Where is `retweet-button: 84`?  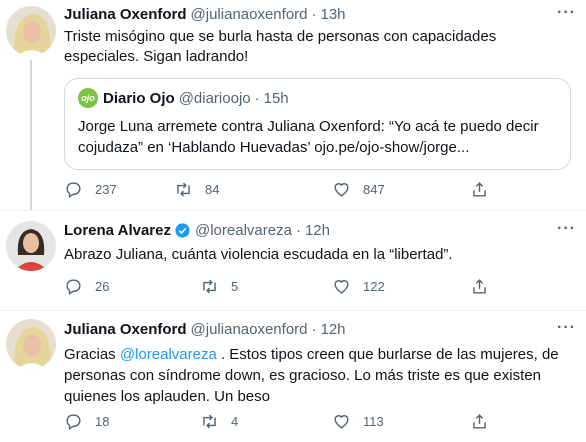 retweet-button: 84 is located at coordinates (196, 189).